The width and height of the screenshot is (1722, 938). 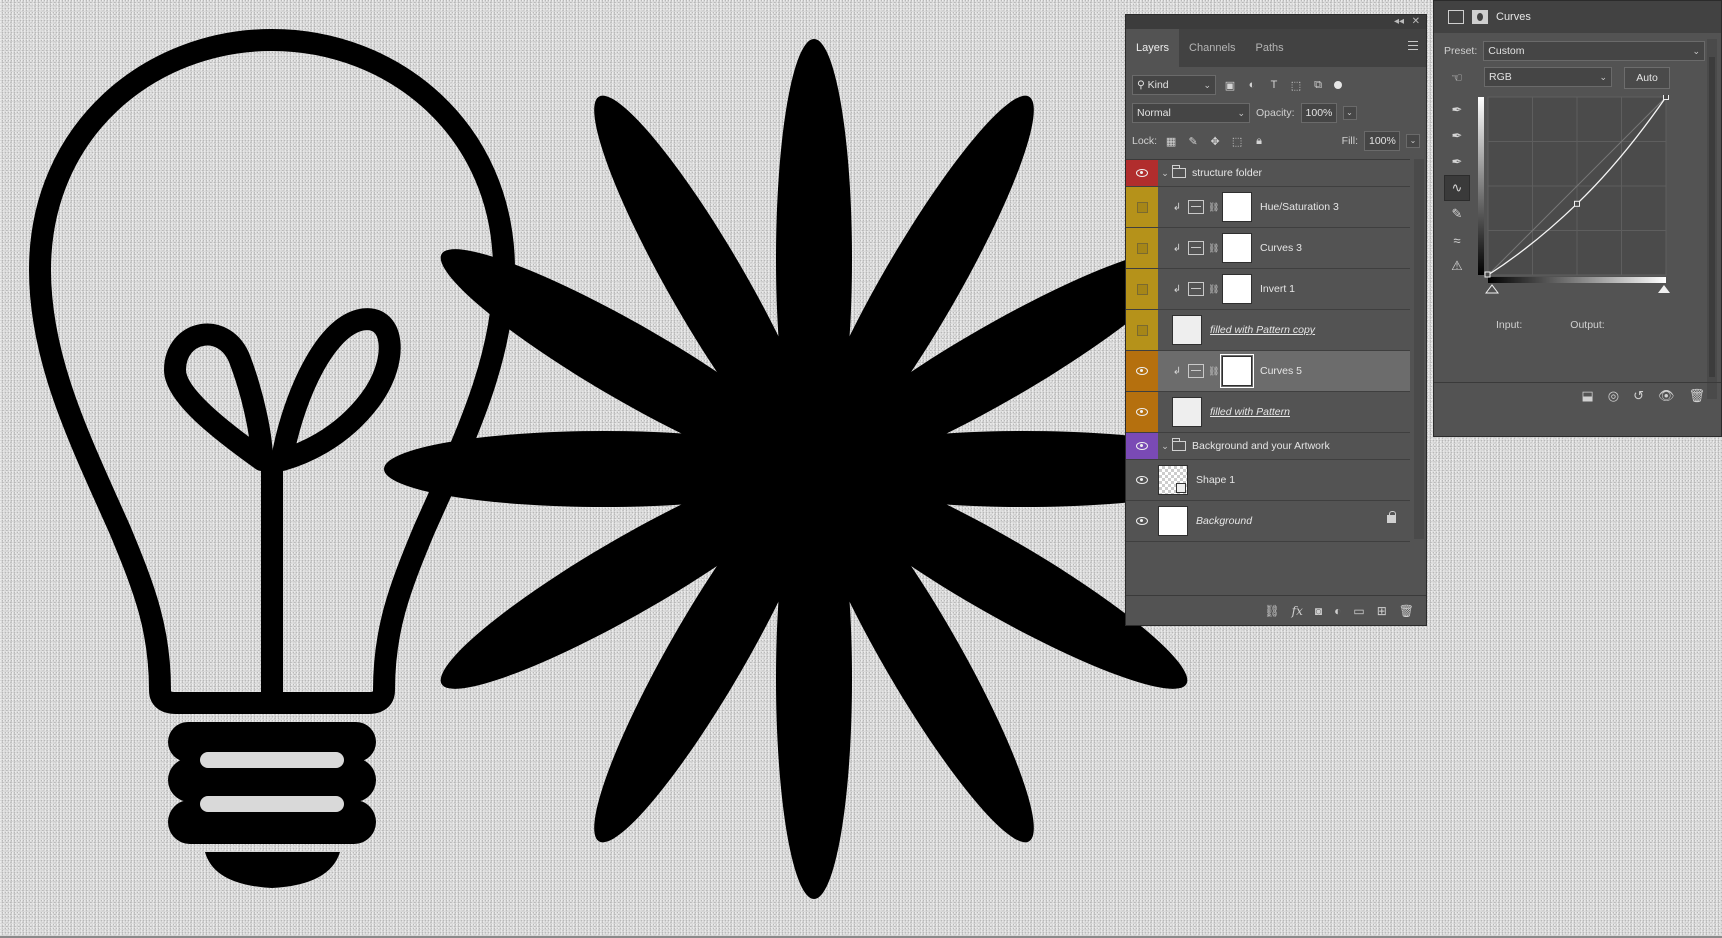 I want to click on lock-transparency-icon: ▦, so click(x=1171, y=141).